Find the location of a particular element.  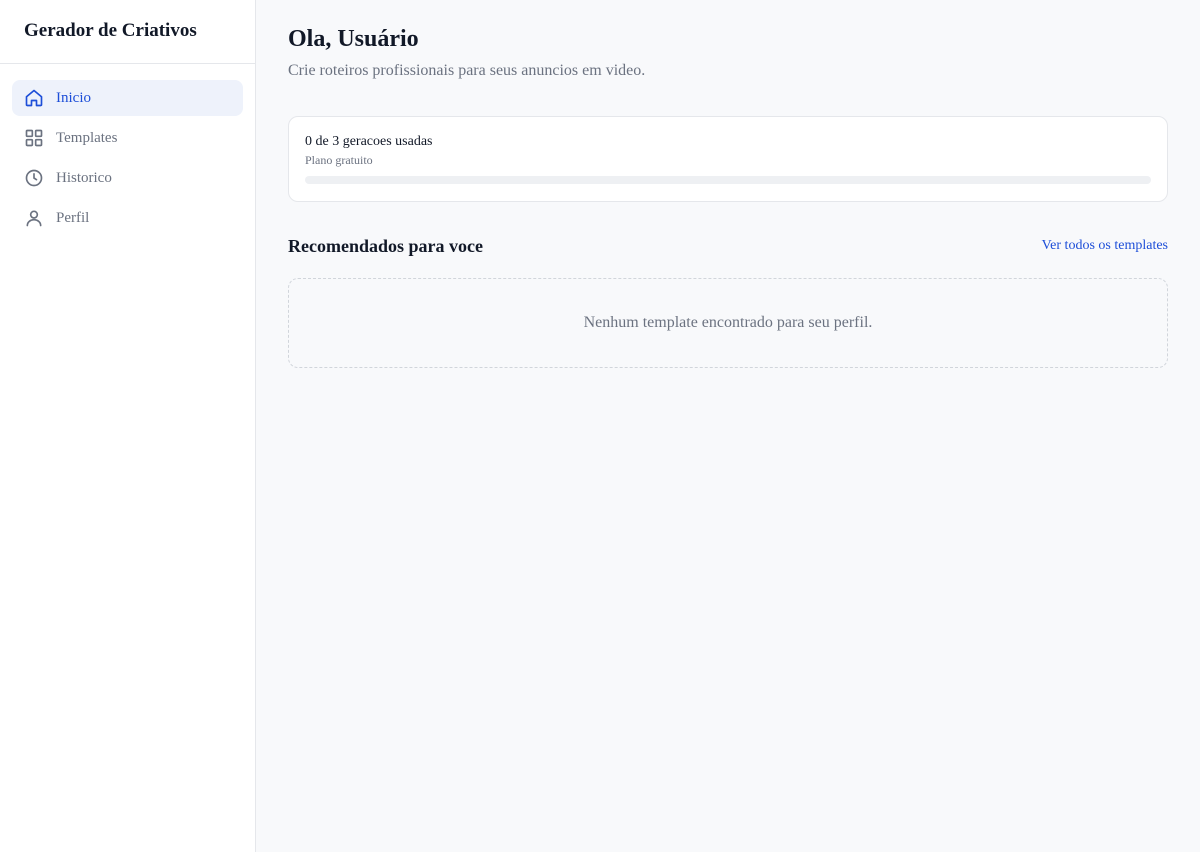

home-icon is located at coordinates (34, 98).